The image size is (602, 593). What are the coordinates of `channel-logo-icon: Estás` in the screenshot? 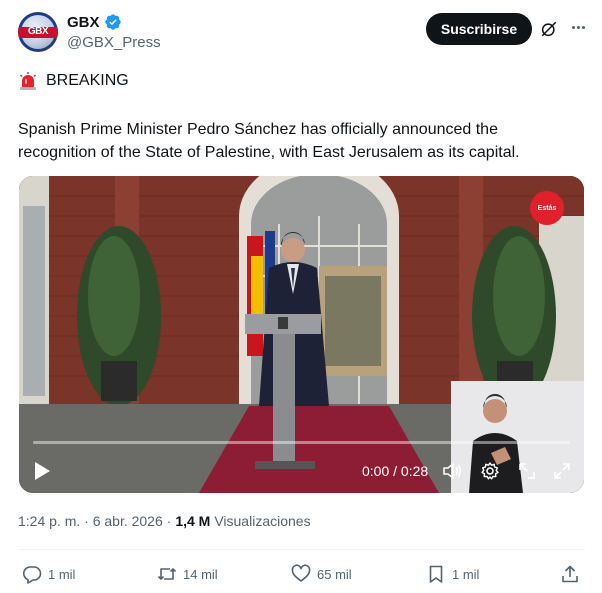 It's located at (547, 208).